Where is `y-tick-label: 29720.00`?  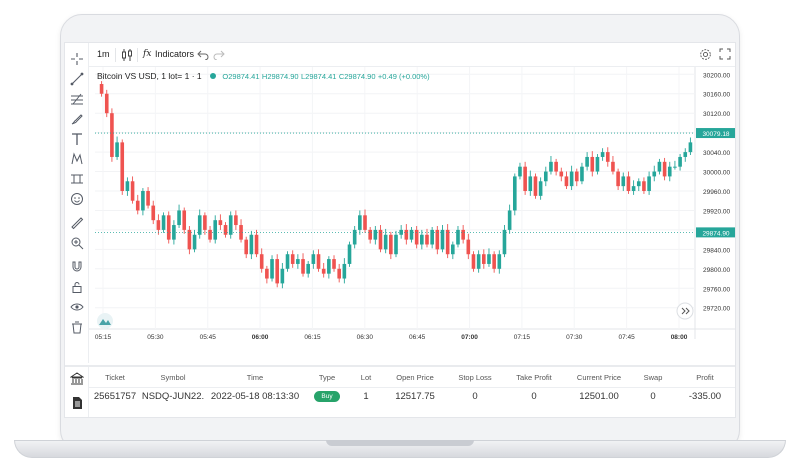 y-tick-label: 29720.00 is located at coordinates (716, 309).